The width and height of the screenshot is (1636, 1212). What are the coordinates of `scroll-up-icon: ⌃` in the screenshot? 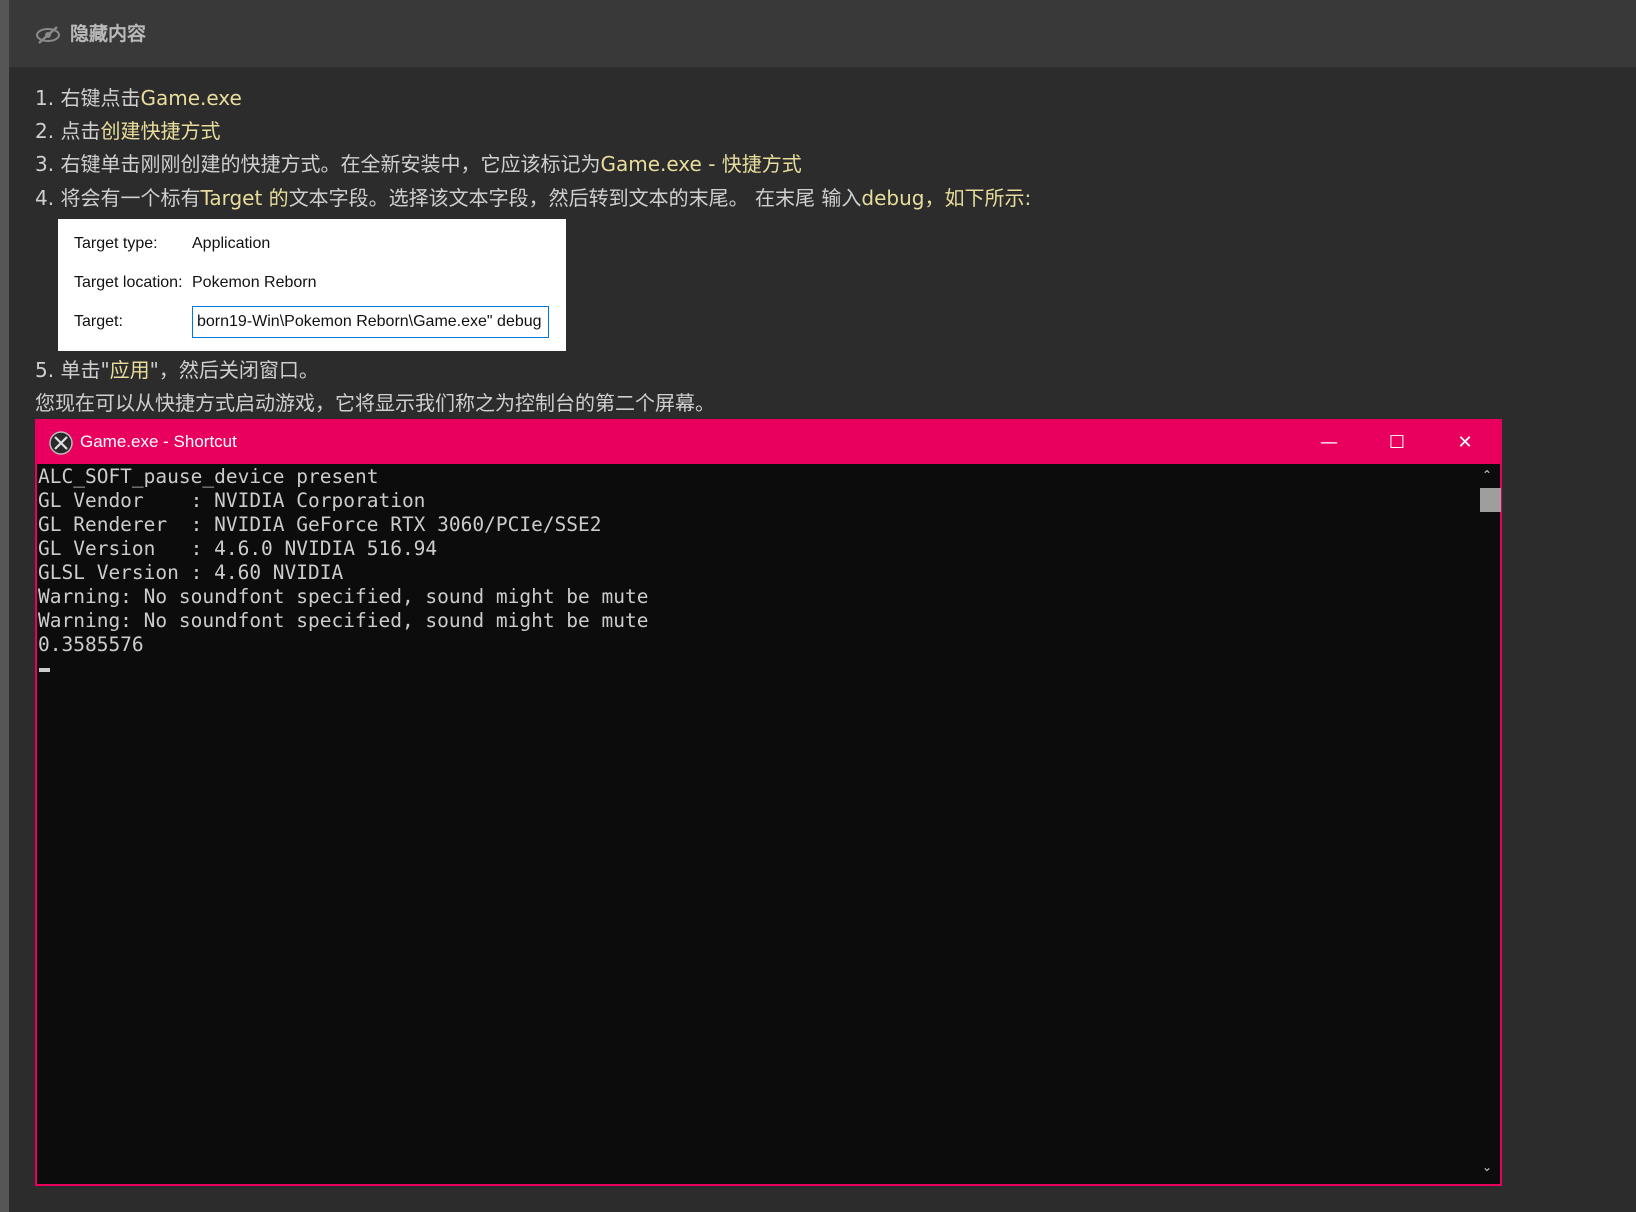 It's located at (1487, 475).